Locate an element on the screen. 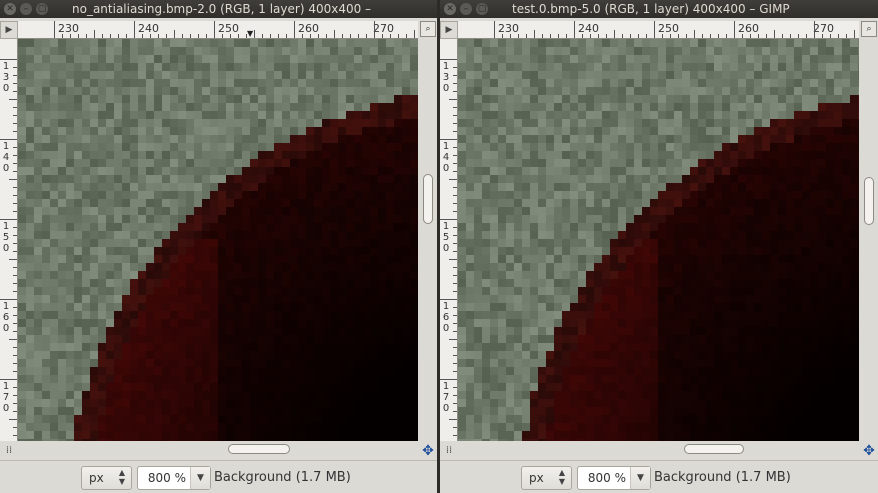 This screenshot has height=493, width=878. ruler-label: 7 is located at coordinates (6, 397).